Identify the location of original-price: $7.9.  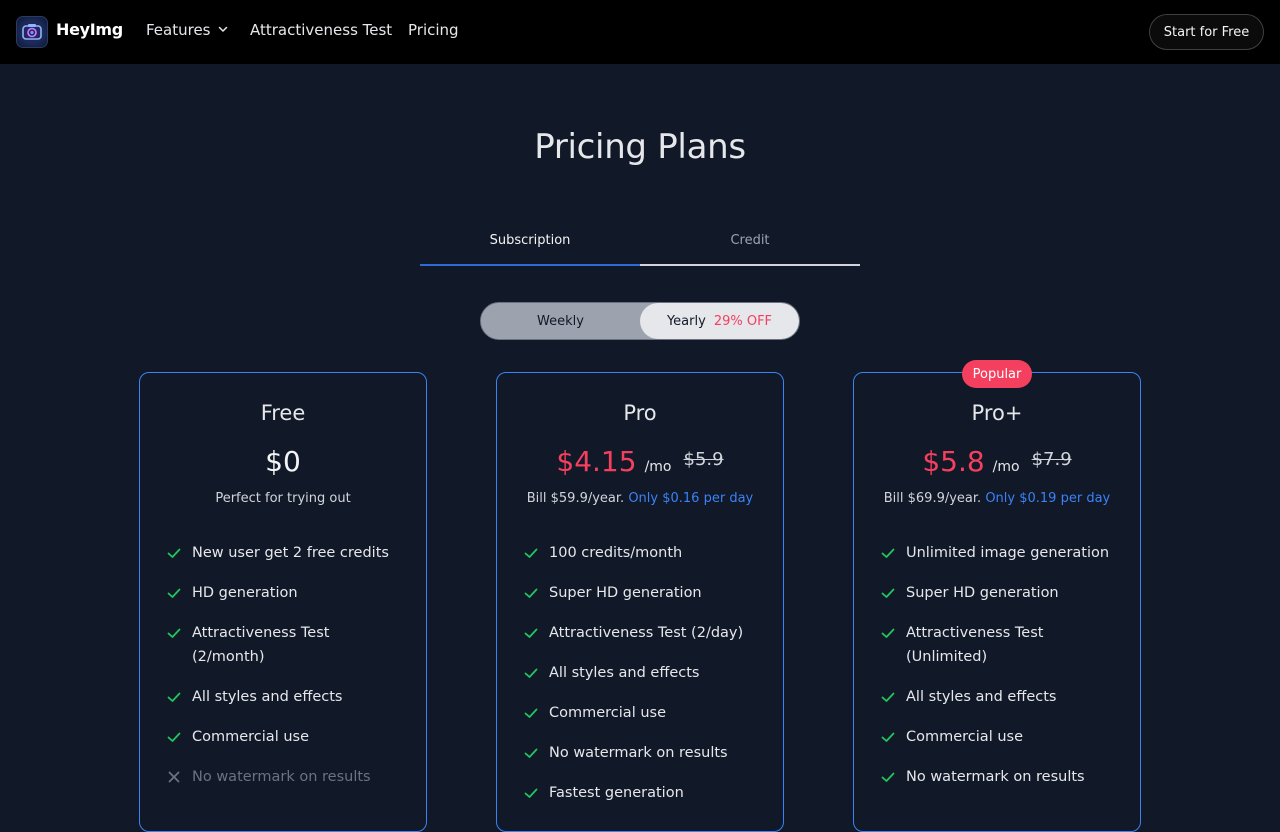
(1051, 459).